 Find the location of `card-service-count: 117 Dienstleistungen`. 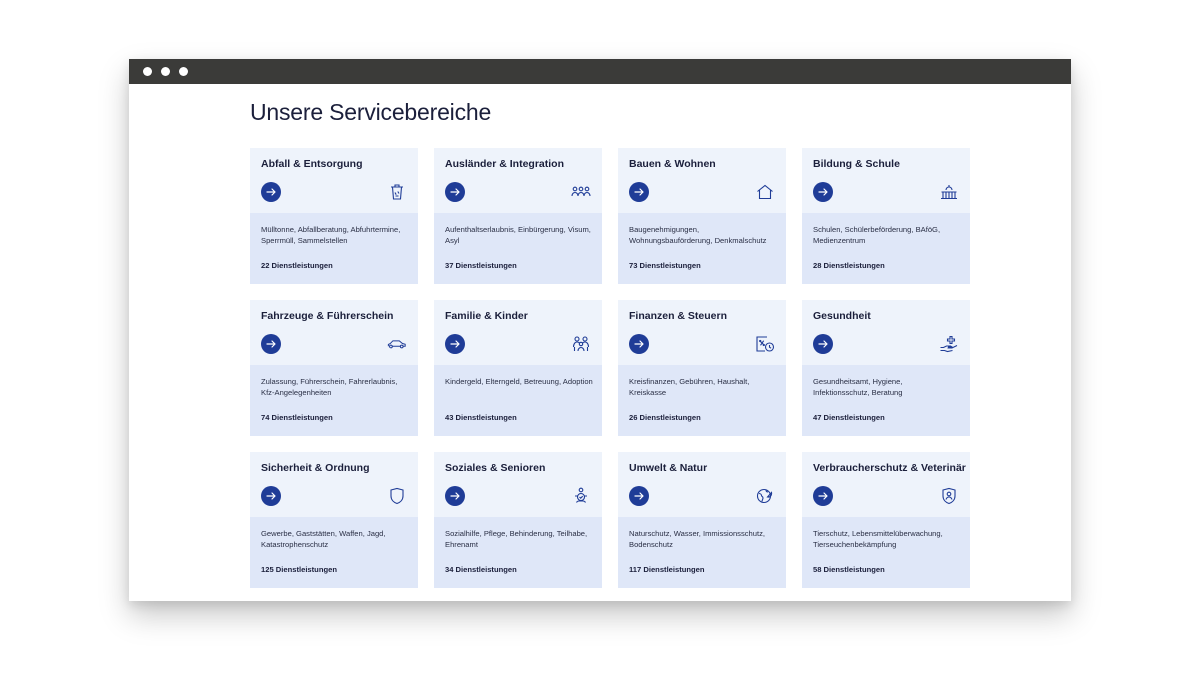

card-service-count: 117 Dienstleistungen is located at coordinates (667, 569).